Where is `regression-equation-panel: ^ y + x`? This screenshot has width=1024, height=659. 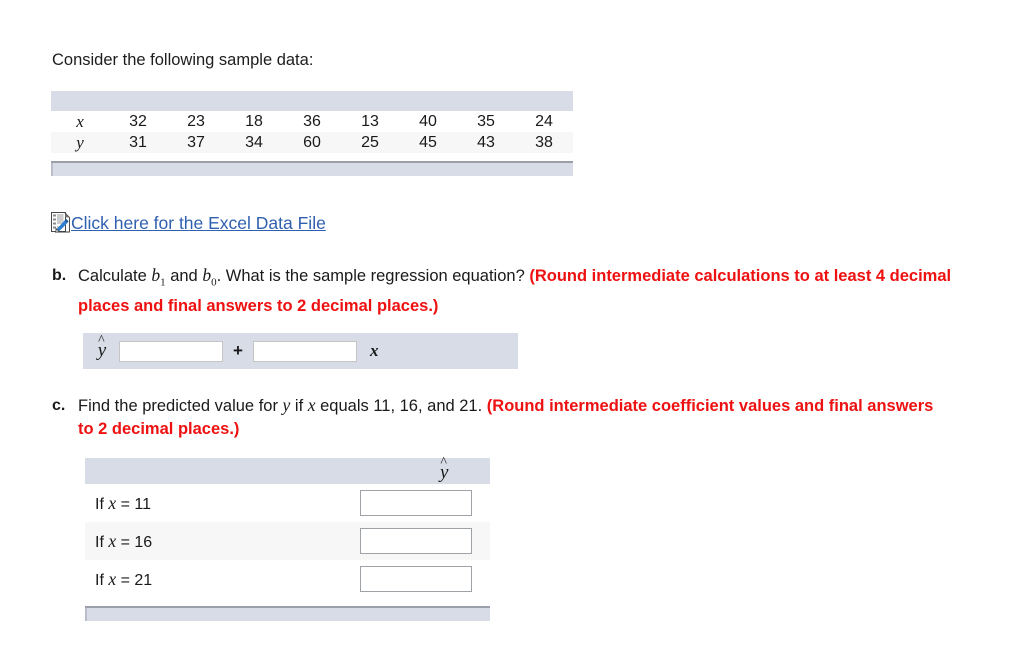
regression-equation-panel: ^ y + x is located at coordinates (300, 351).